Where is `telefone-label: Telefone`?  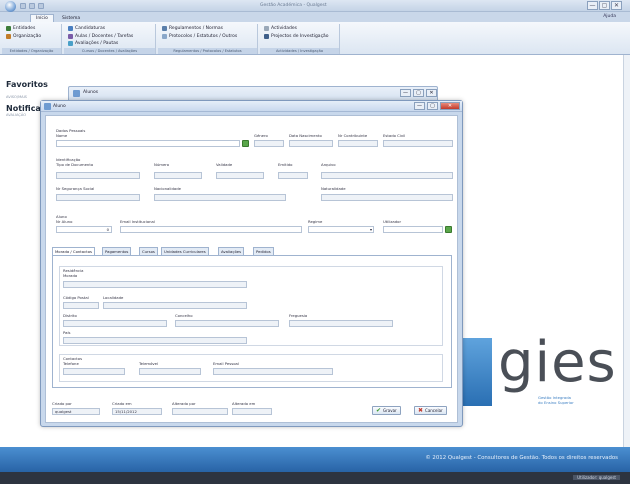
telefone-label: Telefone is located at coordinates (71, 363).